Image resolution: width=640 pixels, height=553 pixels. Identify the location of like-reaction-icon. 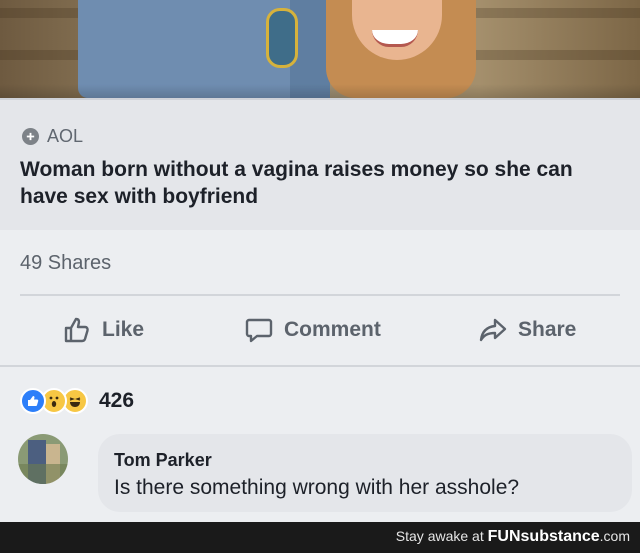
(33, 401).